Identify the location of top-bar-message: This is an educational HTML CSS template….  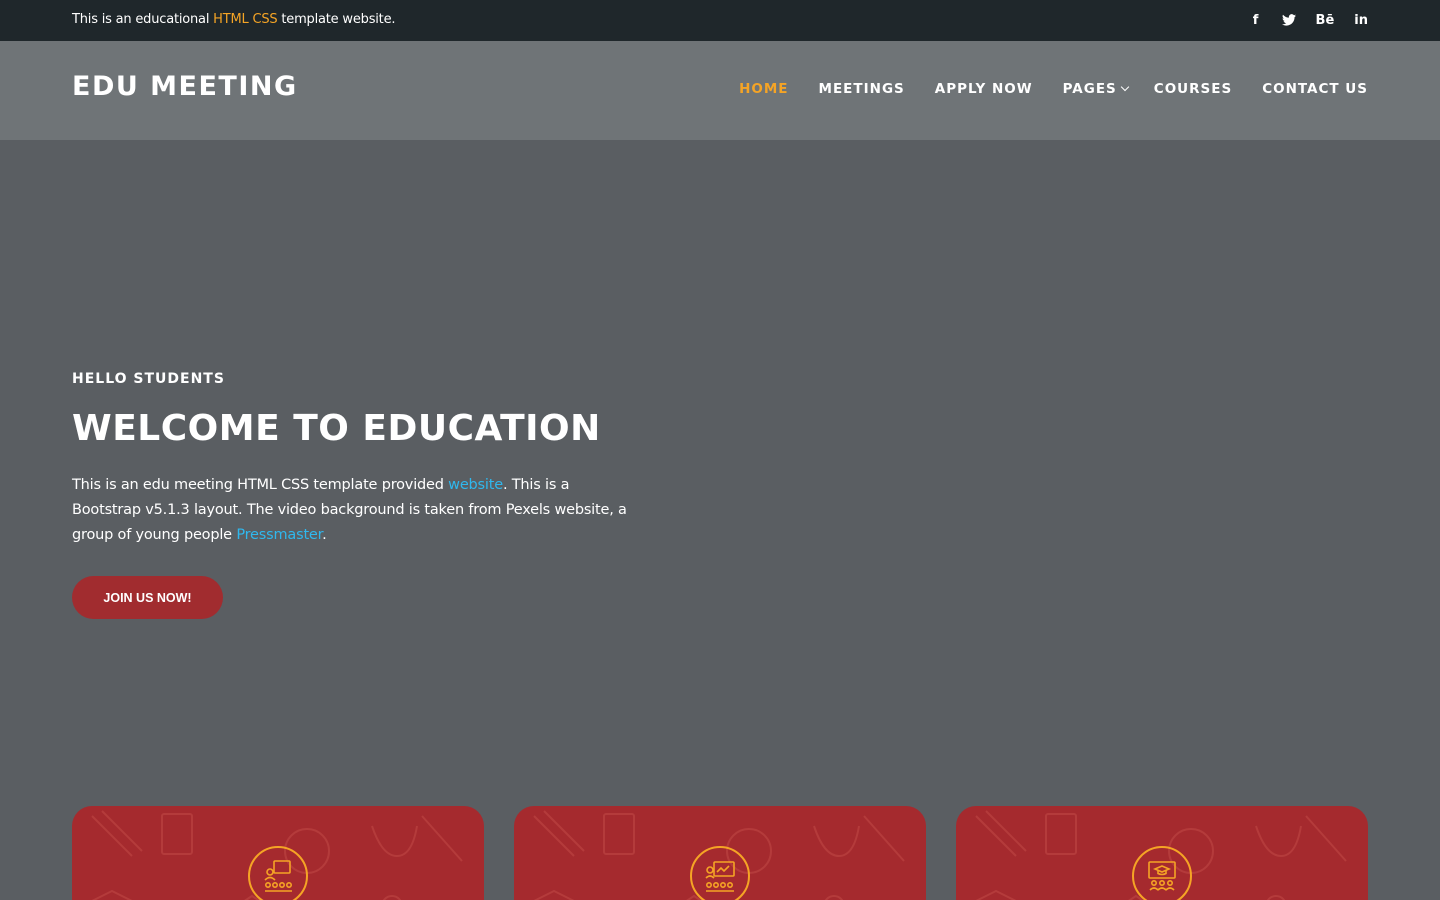
(234, 19).